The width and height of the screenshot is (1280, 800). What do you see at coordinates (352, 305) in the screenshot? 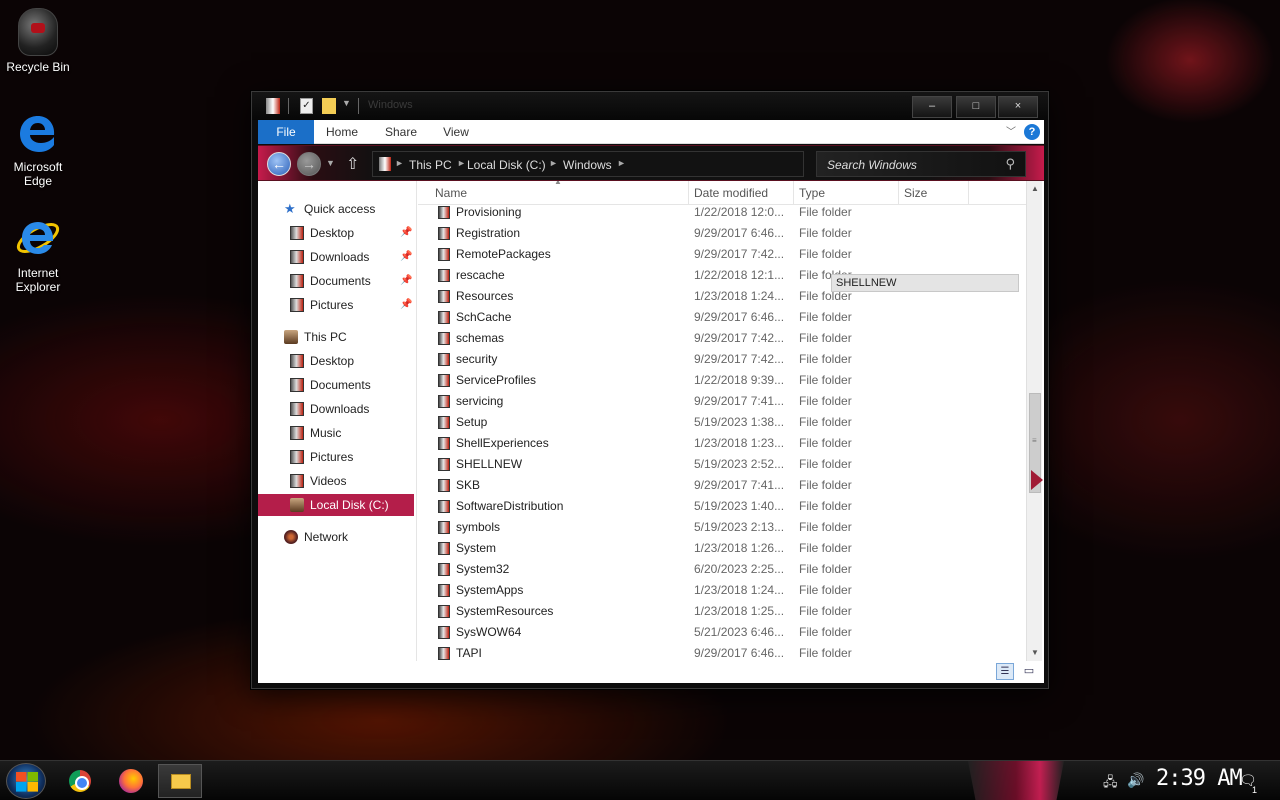
I see `nav-quick-pictures: Pictures 📌` at bounding box center [352, 305].